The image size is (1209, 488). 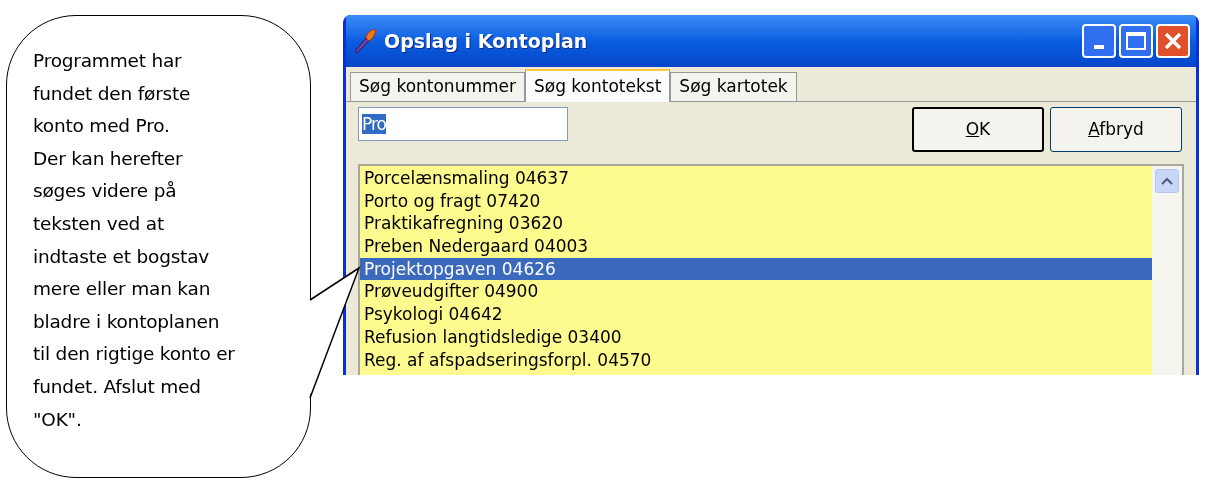 I want to click on list-item: Porcelænsmaling 04637, so click(x=756, y=178).